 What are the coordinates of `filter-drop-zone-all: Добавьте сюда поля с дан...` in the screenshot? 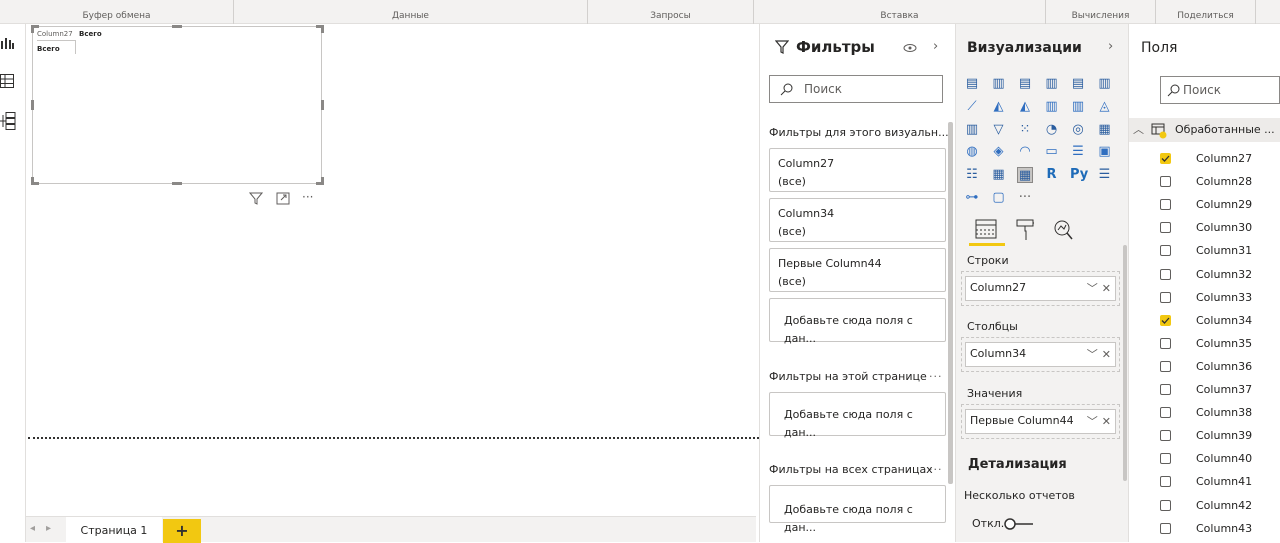 It's located at (857, 509).